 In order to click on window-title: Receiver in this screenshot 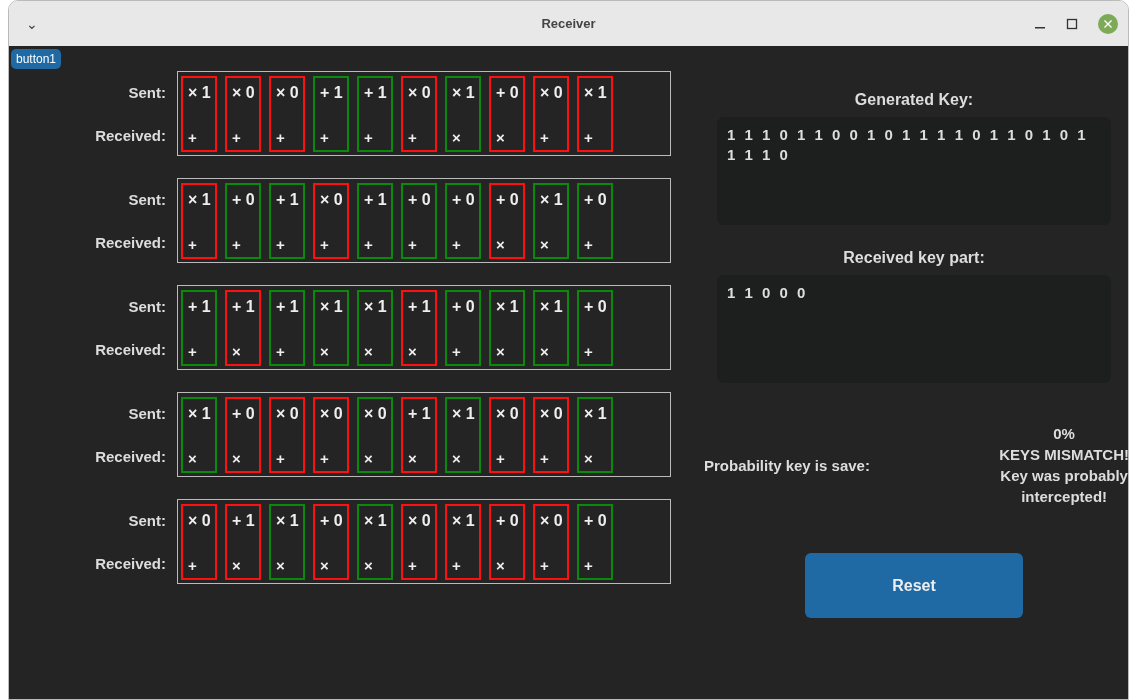, I will do `click(568, 23)`.